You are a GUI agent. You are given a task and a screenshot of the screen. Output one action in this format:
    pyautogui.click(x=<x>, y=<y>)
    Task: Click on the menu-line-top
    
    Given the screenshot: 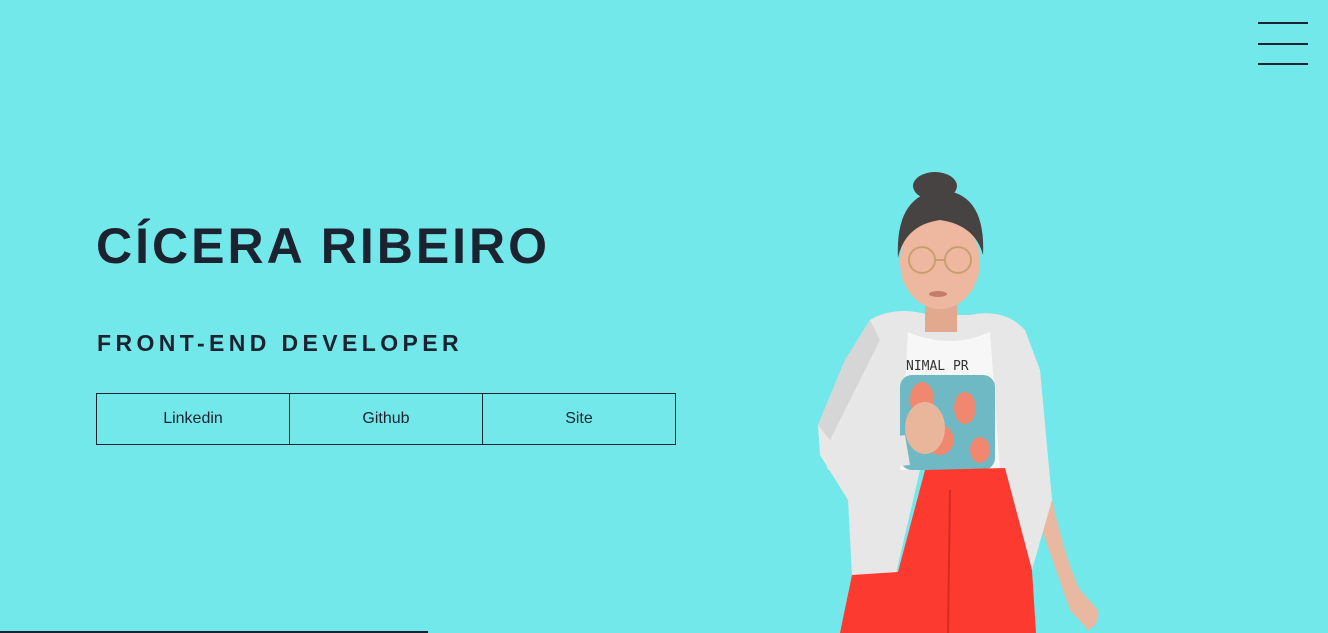 What is the action you would take?
    pyautogui.click(x=1283, y=23)
    